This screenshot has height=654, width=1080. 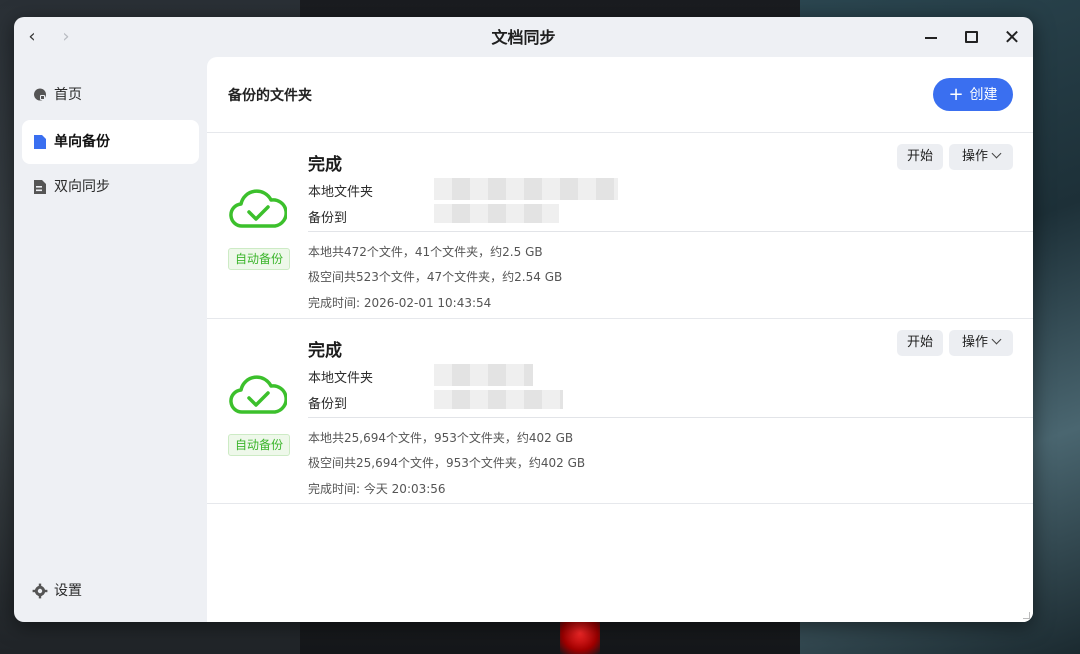 I want to click on sidebar-item-label: 首页, so click(x=68, y=95).